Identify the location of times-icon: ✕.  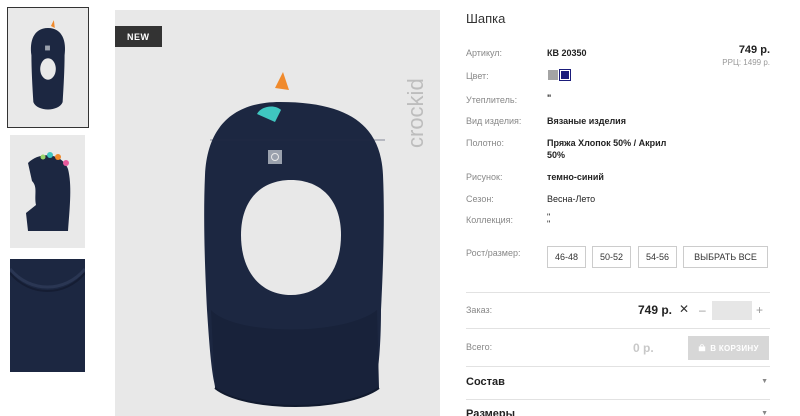
(684, 309).